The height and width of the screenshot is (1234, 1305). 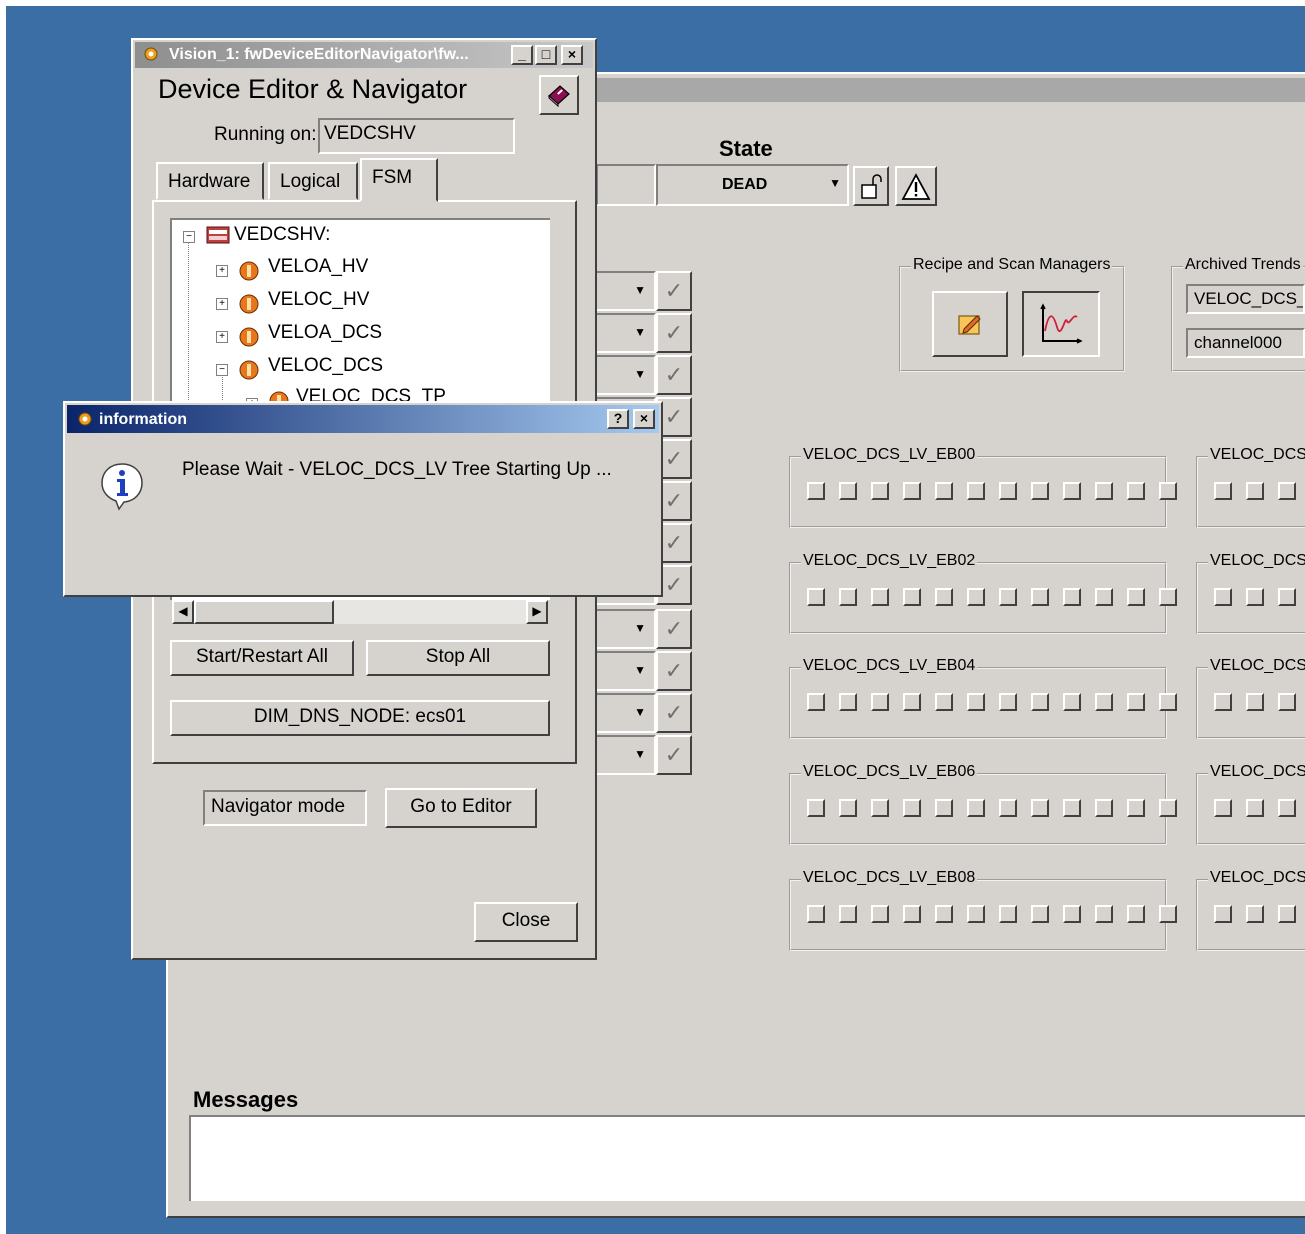 What do you see at coordinates (262, 658) in the screenshot?
I see `start-restart-all-button: Start/Restart All` at bounding box center [262, 658].